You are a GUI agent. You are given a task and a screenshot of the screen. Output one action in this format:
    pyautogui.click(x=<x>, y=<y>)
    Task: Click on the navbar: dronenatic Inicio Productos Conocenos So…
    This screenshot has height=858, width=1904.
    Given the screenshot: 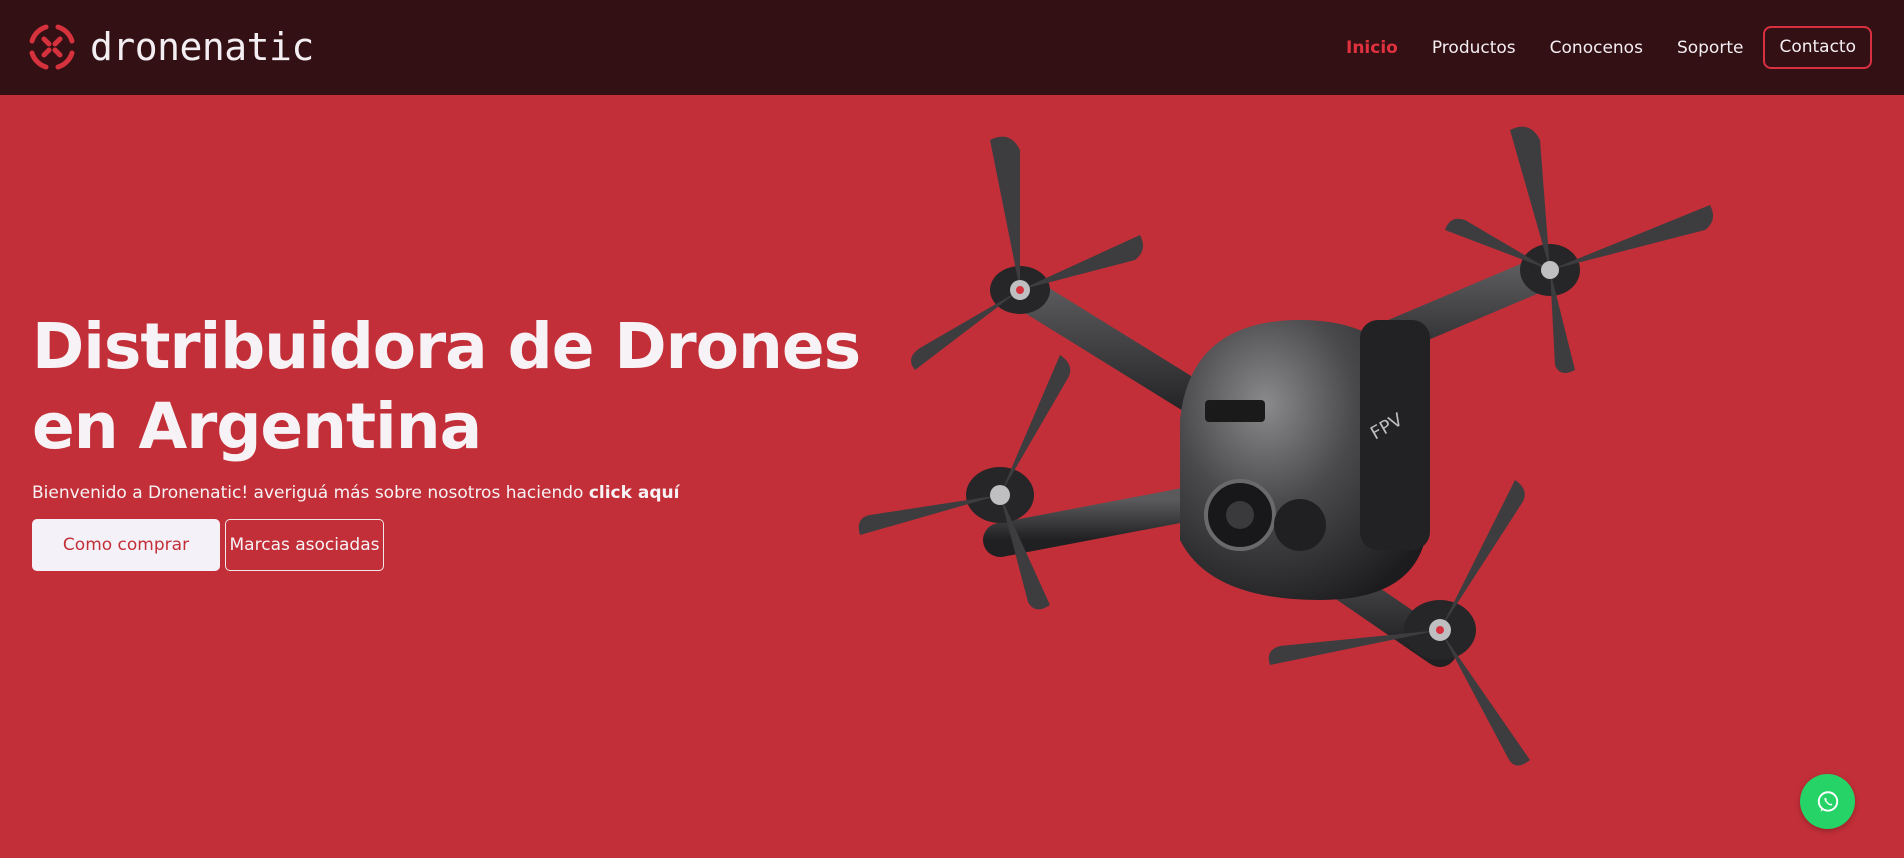 What is the action you would take?
    pyautogui.click(x=952, y=47)
    